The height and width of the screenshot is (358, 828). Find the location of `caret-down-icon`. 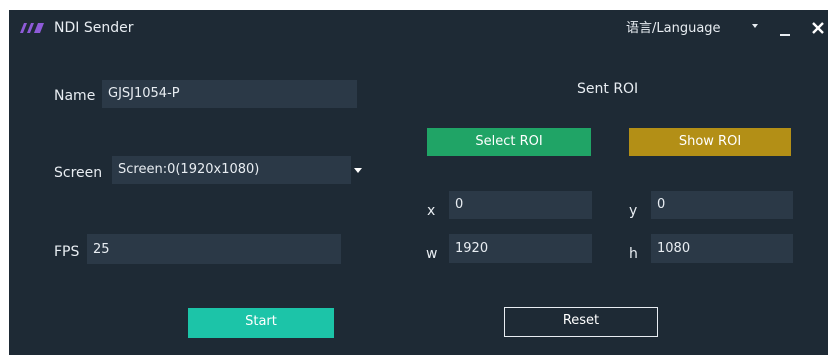

caret-down-icon is located at coordinates (755, 26).